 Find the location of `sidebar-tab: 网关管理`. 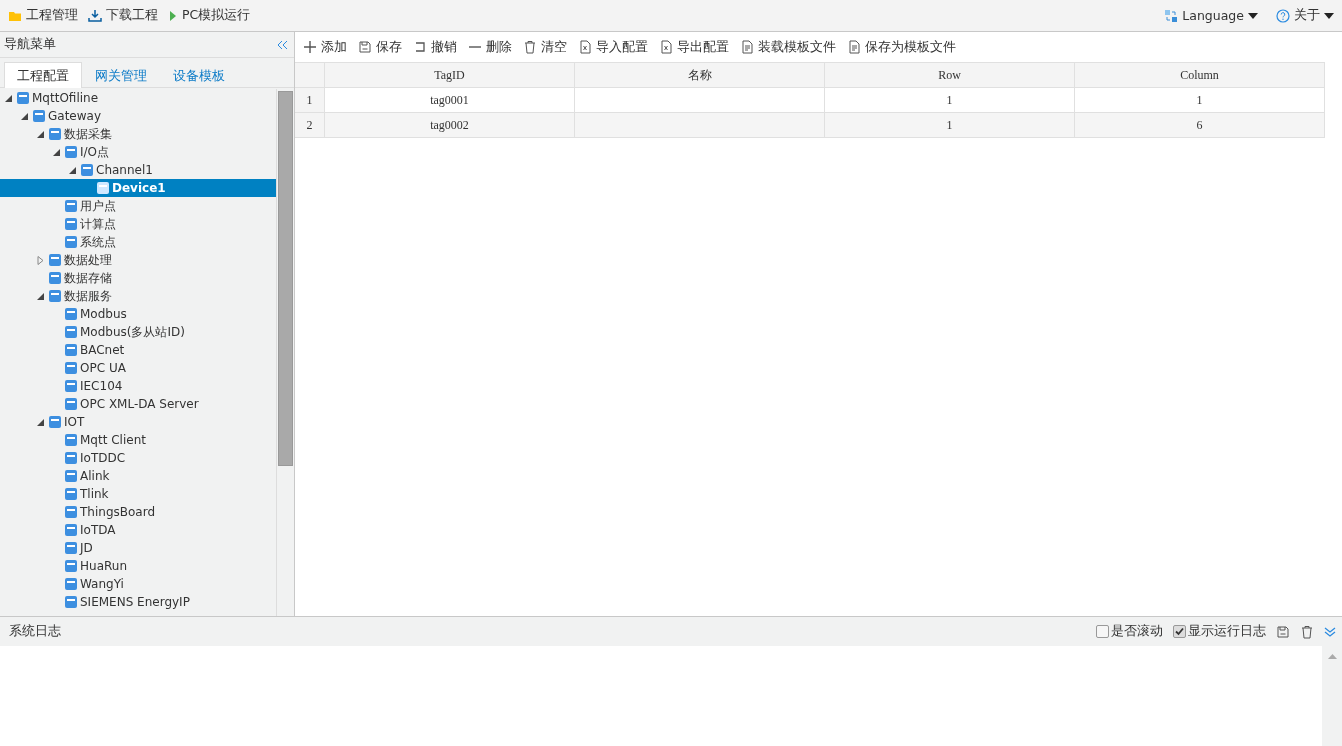

sidebar-tab: 网关管理 is located at coordinates (121, 75).